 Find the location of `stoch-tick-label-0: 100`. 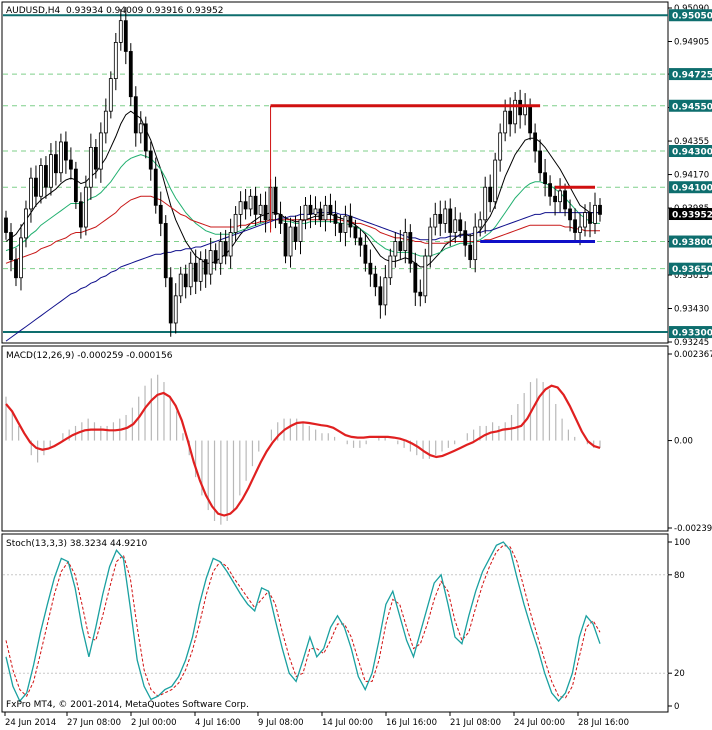

stoch-tick-label-0: 100 is located at coordinates (682, 543).